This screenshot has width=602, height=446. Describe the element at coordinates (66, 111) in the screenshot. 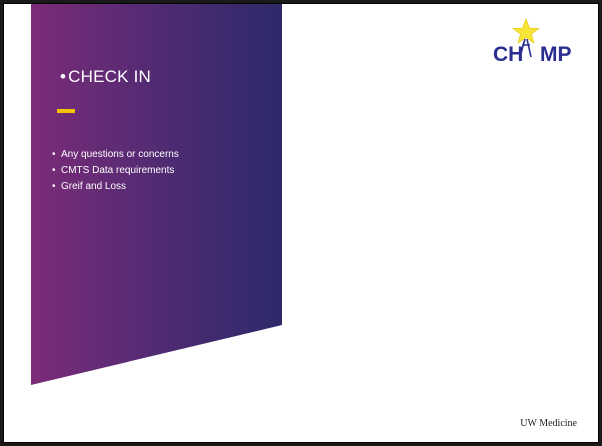

I see `accent-bar` at that location.